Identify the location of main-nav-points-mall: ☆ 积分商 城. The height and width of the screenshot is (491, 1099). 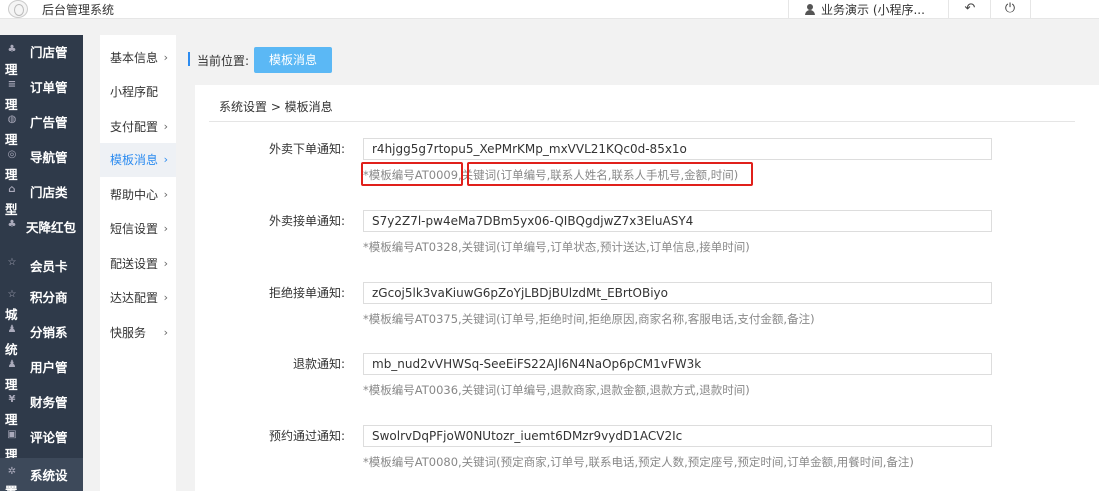
(41, 303).